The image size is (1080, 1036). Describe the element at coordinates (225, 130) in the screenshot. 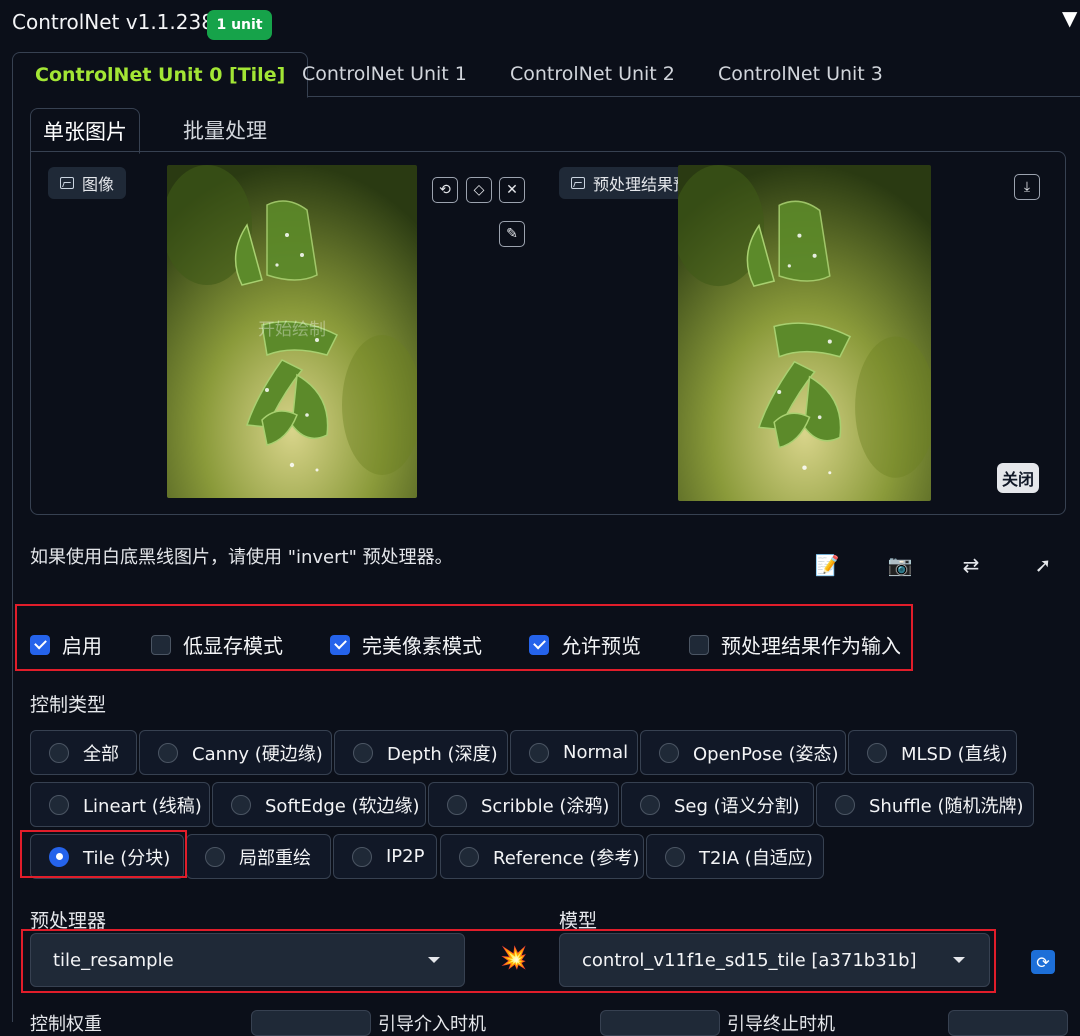

I see `tab-batch: 批量处理` at that location.